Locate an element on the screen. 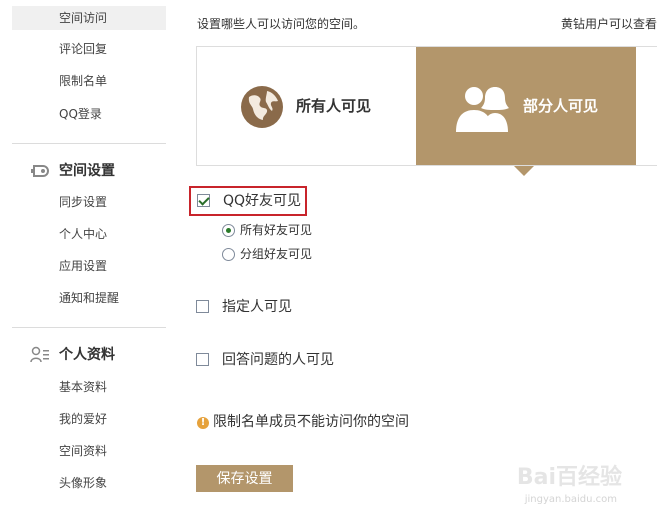 This screenshot has height=511, width=657. selection-pointer is located at coordinates (524, 171).